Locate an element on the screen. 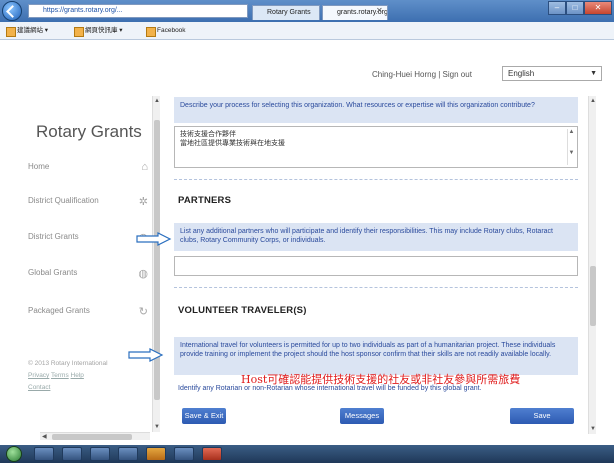  language-select: English ▼ is located at coordinates (552, 73).